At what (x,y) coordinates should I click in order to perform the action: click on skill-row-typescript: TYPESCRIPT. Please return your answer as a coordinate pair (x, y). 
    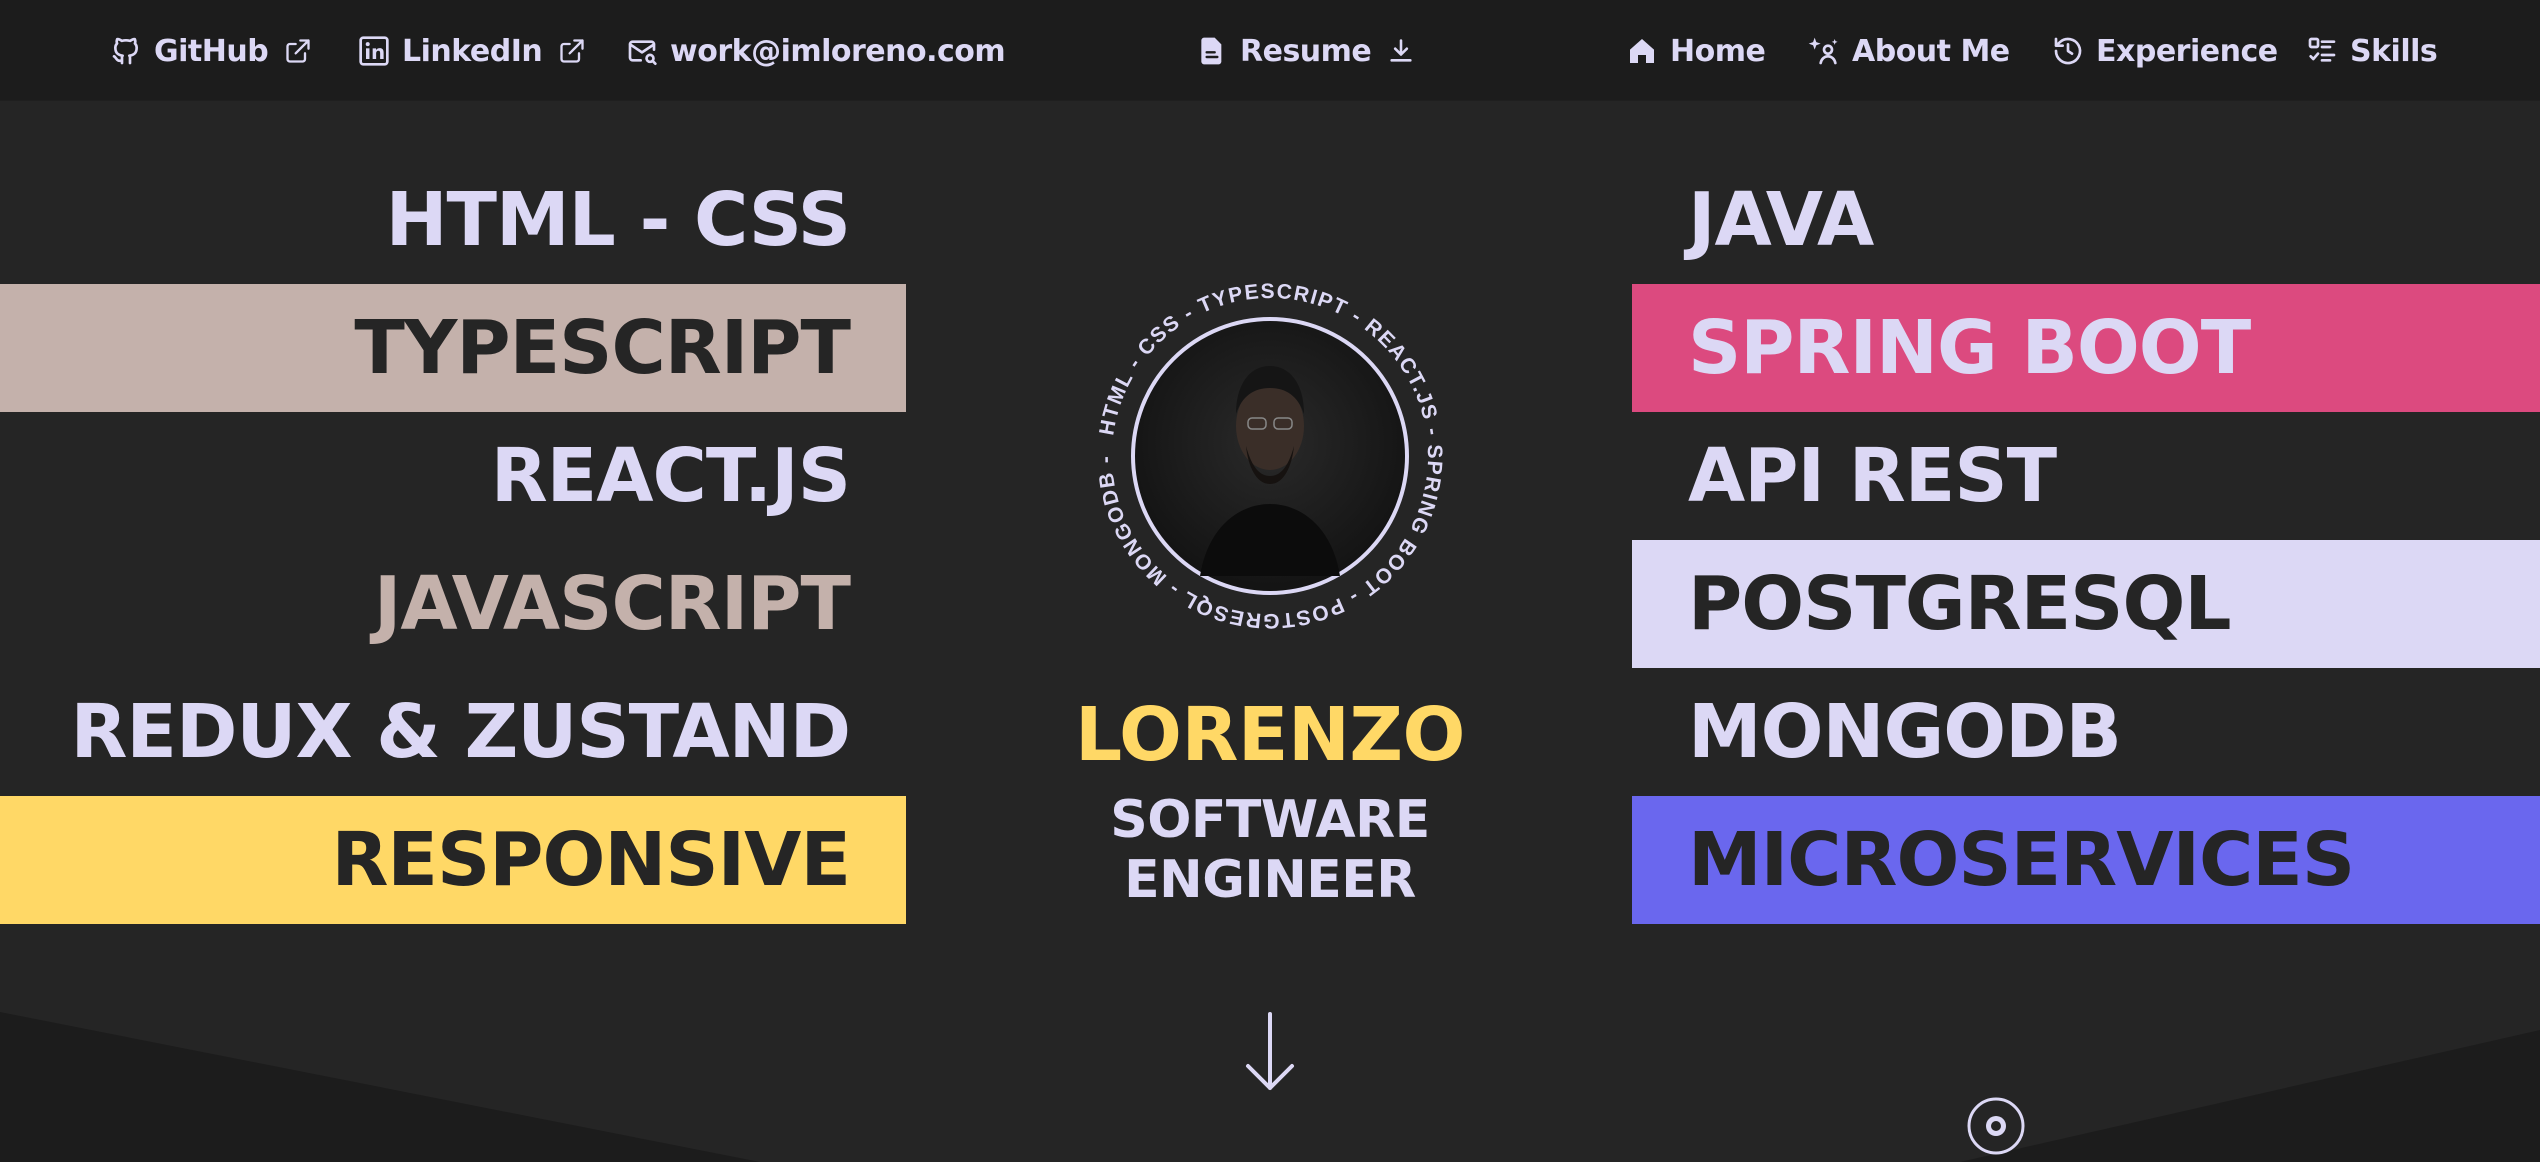
    Looking at the image, I should click on (453, 348).